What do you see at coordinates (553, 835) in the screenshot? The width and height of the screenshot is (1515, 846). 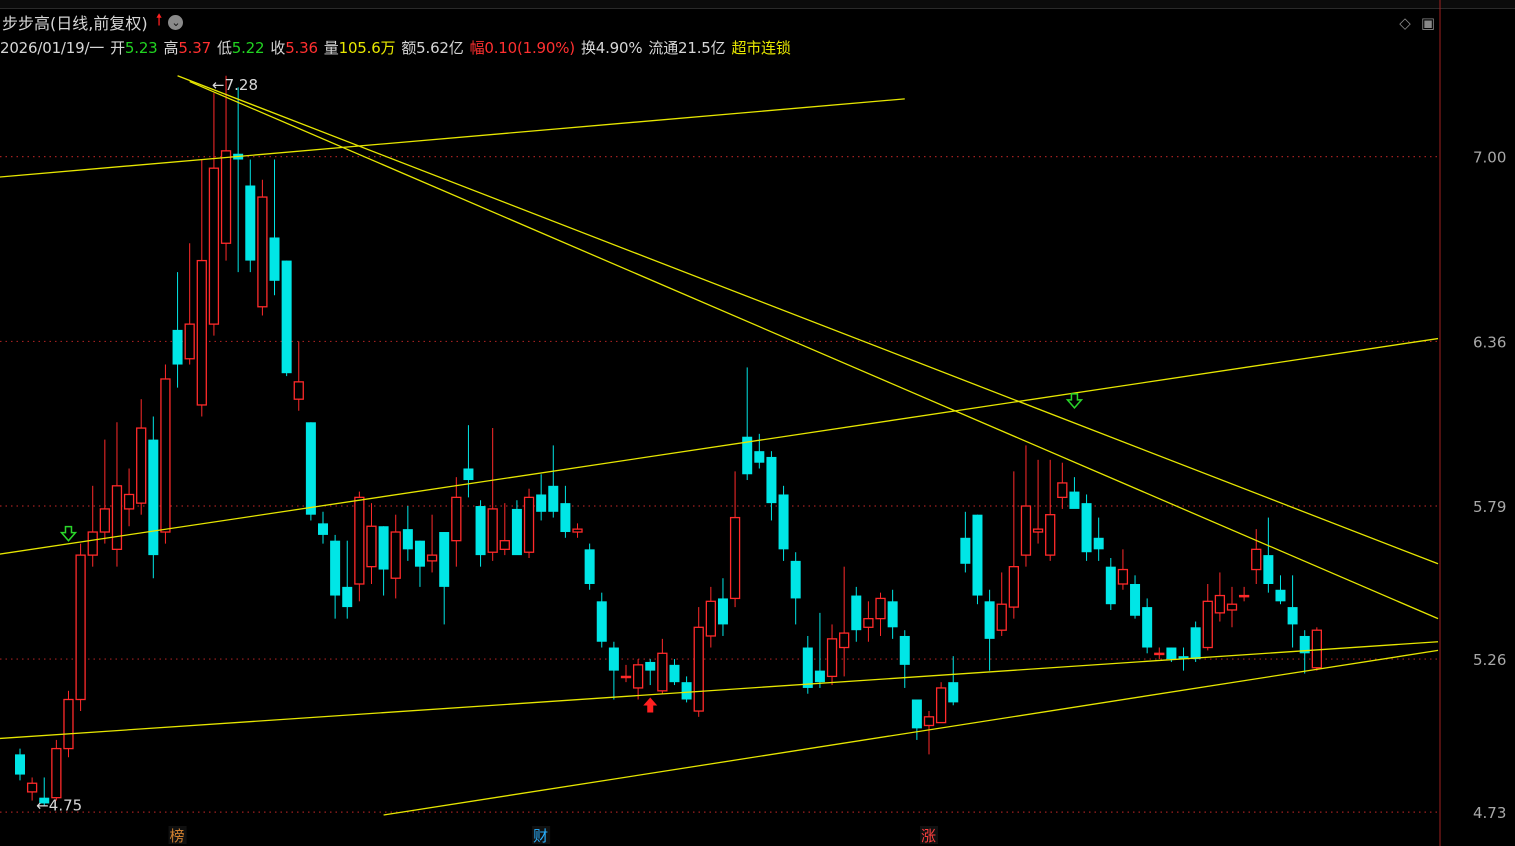 I see `bottom-markers: 榜财涨` at bounding box center [553, 835].